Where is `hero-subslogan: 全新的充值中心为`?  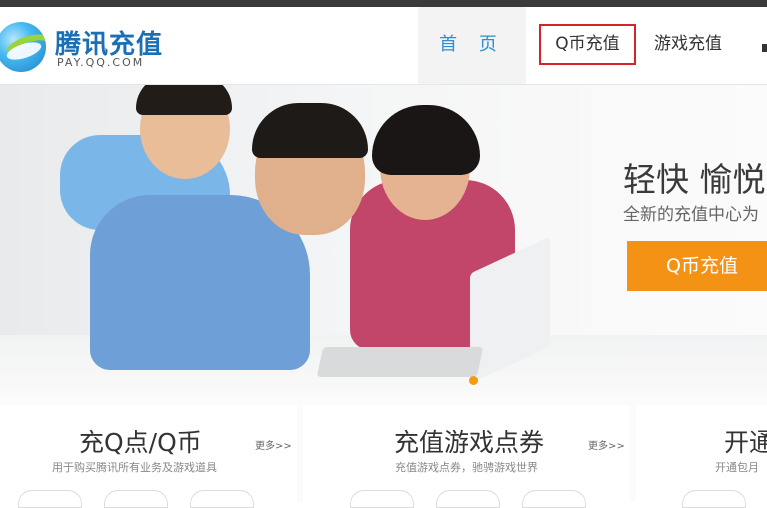
hero-subslogan: 全新的充值中心为 is located at coordinates (691, 215).